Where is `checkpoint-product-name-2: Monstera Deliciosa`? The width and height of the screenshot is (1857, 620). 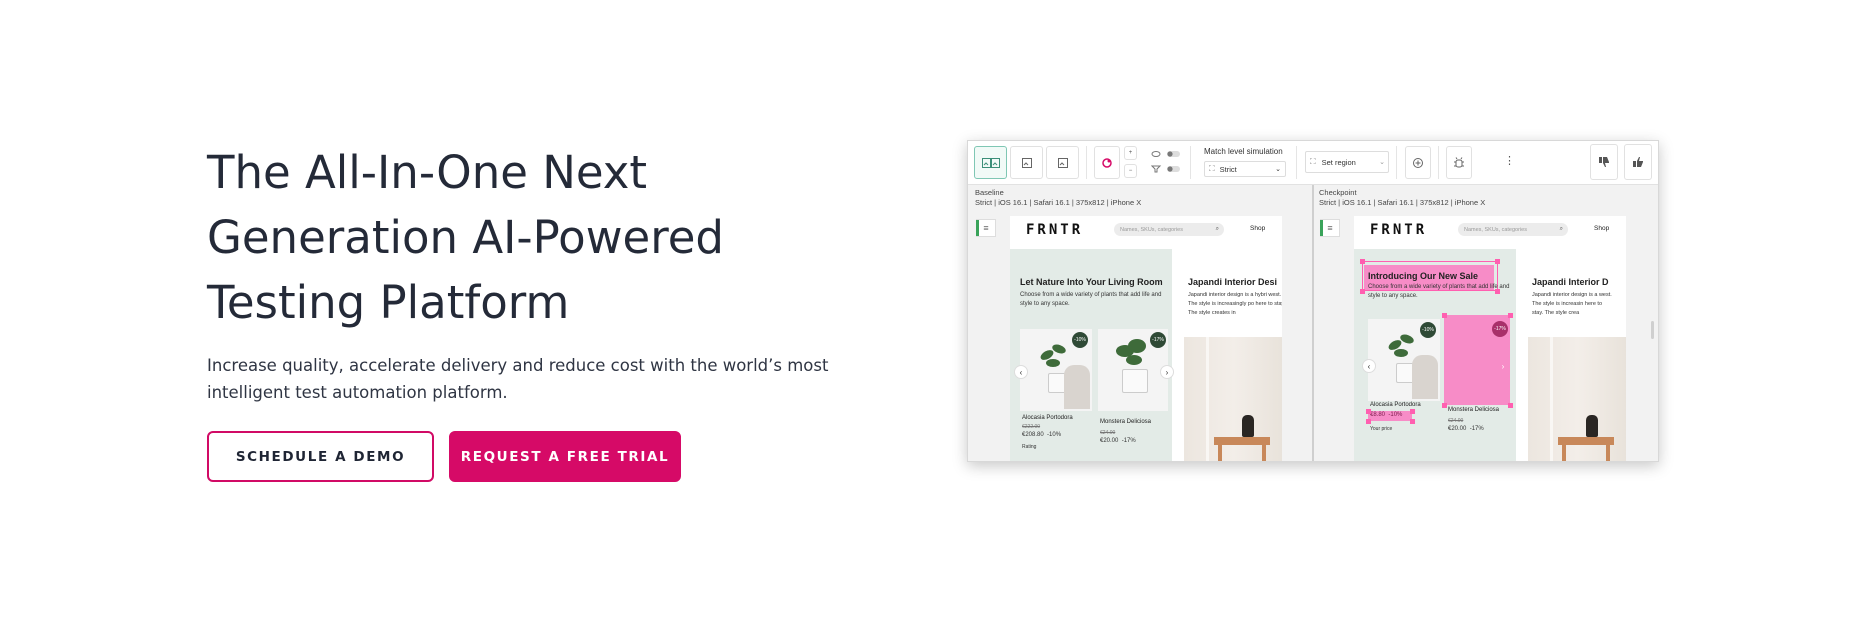
checkpoint-product-name-2: Monstera Deliciosa is located at coordinates (1474, 410).